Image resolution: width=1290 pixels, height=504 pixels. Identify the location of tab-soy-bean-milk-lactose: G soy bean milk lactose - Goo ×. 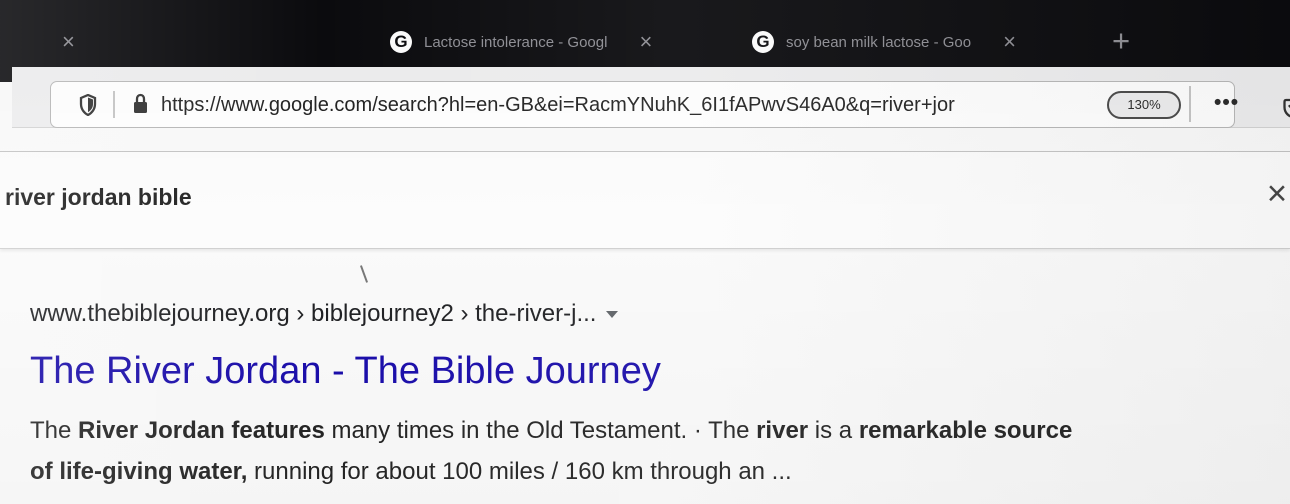
(932, 42).